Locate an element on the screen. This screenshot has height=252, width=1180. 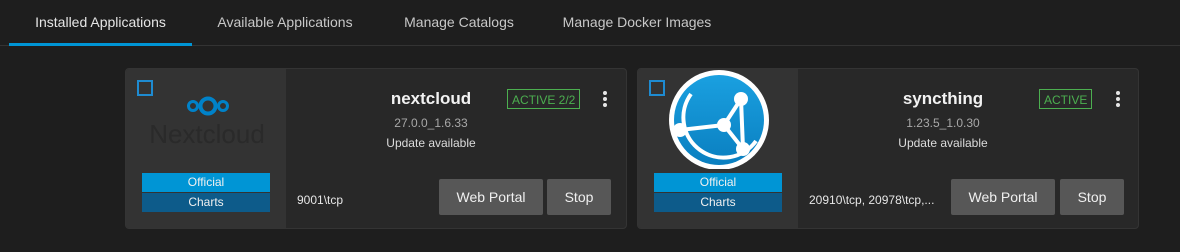
app-thumbnail: Nextcloud Official Charts is located at coordinates (206, 148).